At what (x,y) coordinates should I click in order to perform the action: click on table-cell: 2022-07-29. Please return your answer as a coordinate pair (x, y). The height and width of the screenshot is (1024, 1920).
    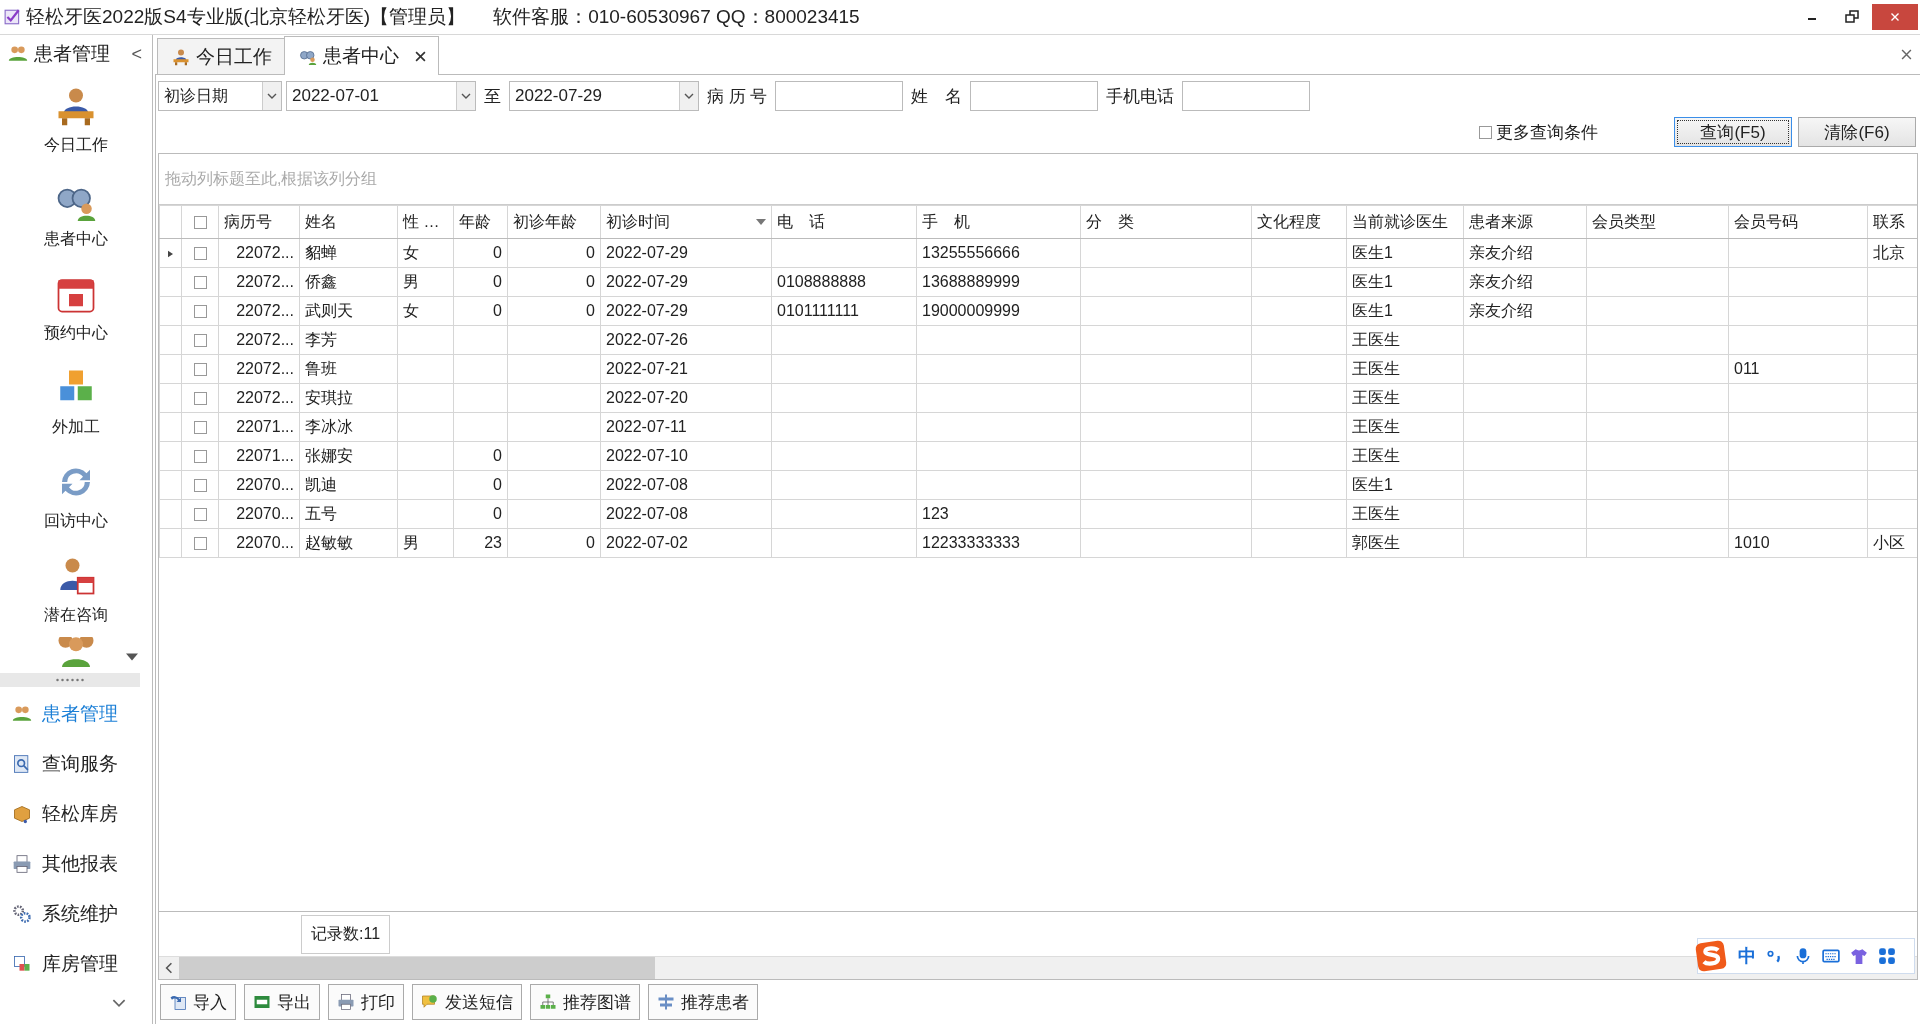
    Looking at the image, I should click on (686, 311).